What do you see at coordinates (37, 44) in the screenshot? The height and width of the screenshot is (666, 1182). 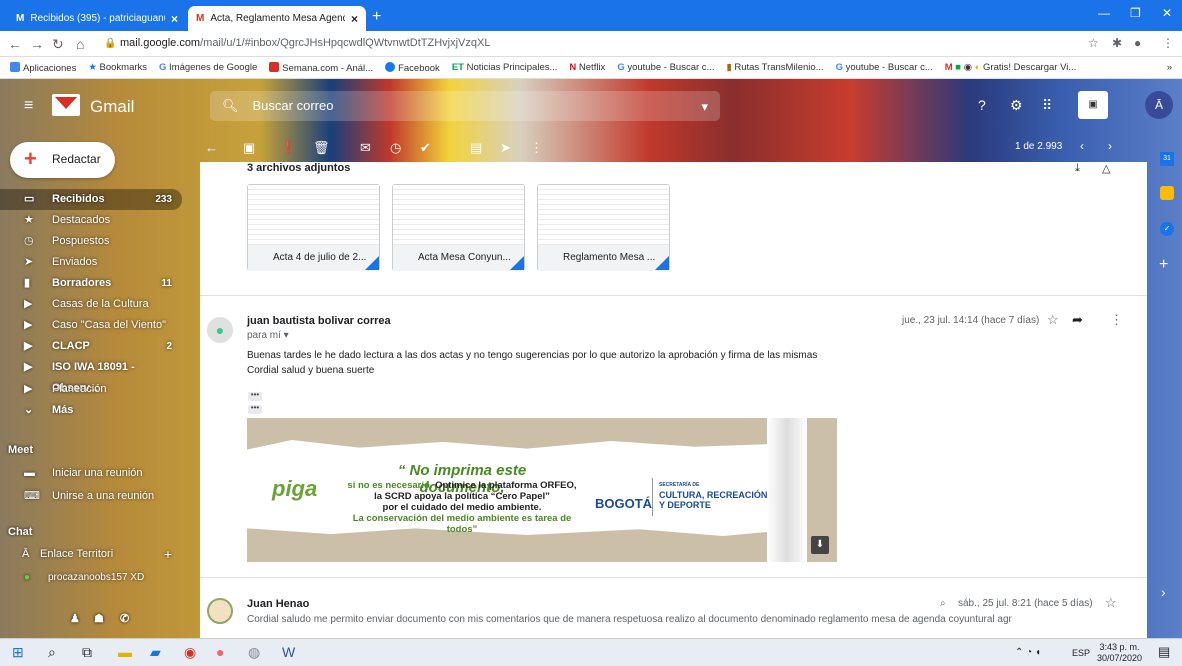 I see `forward-icon: →` at bounding box center [37, 44].